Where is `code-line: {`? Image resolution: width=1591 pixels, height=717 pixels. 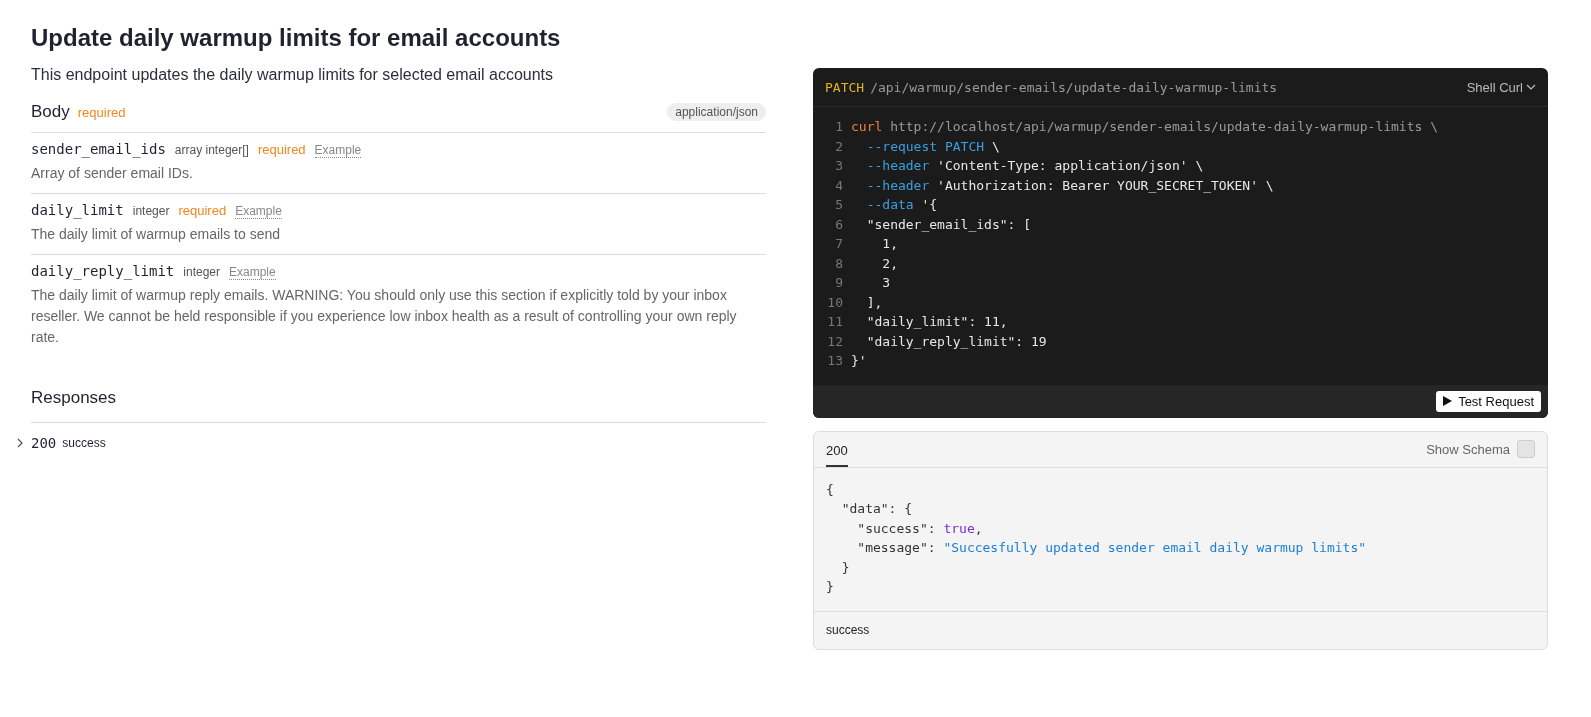 code-line: { is located at coordinates (830, 489).